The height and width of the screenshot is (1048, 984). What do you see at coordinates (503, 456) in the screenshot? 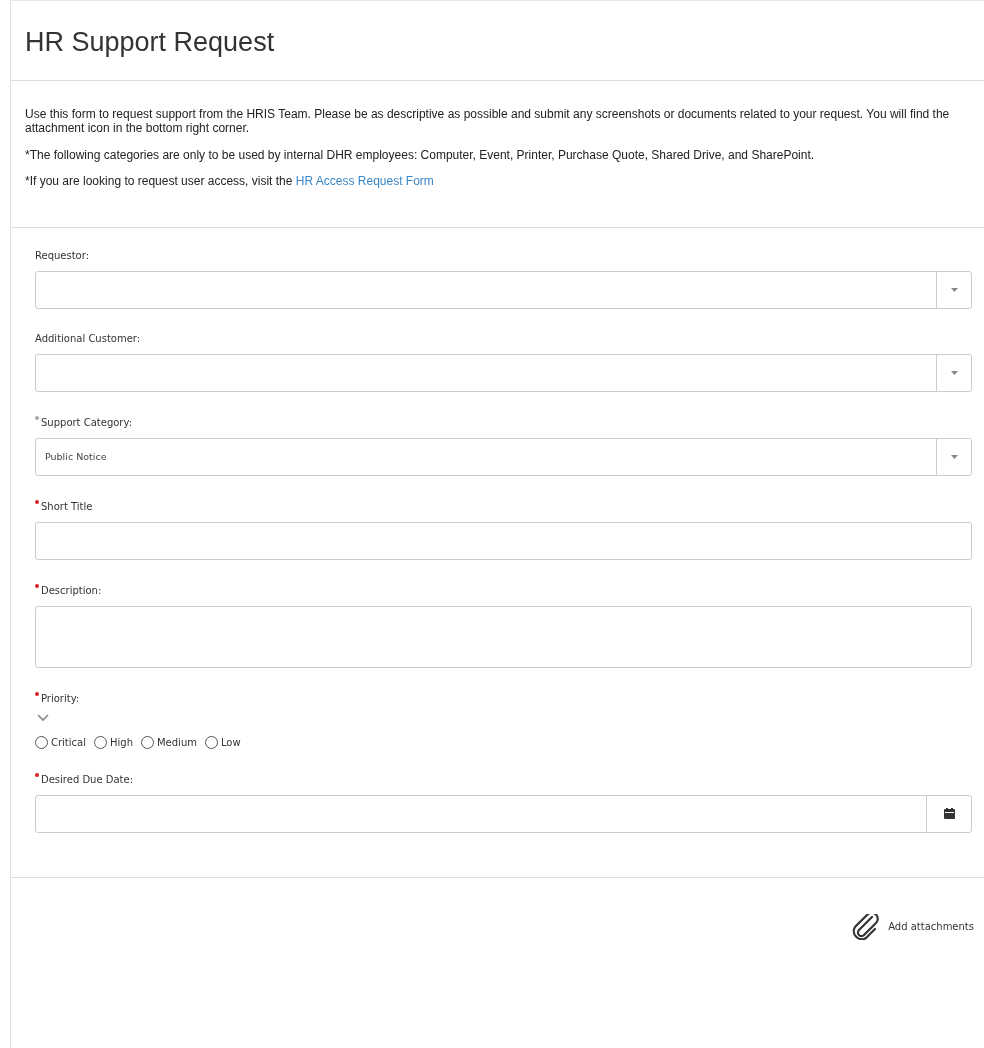
I see `select-field: Public Notice` at bounding box center [503, 456].